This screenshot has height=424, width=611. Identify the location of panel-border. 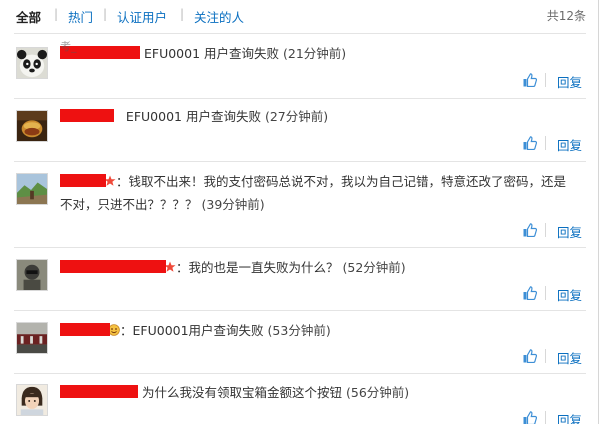
(598, 212).